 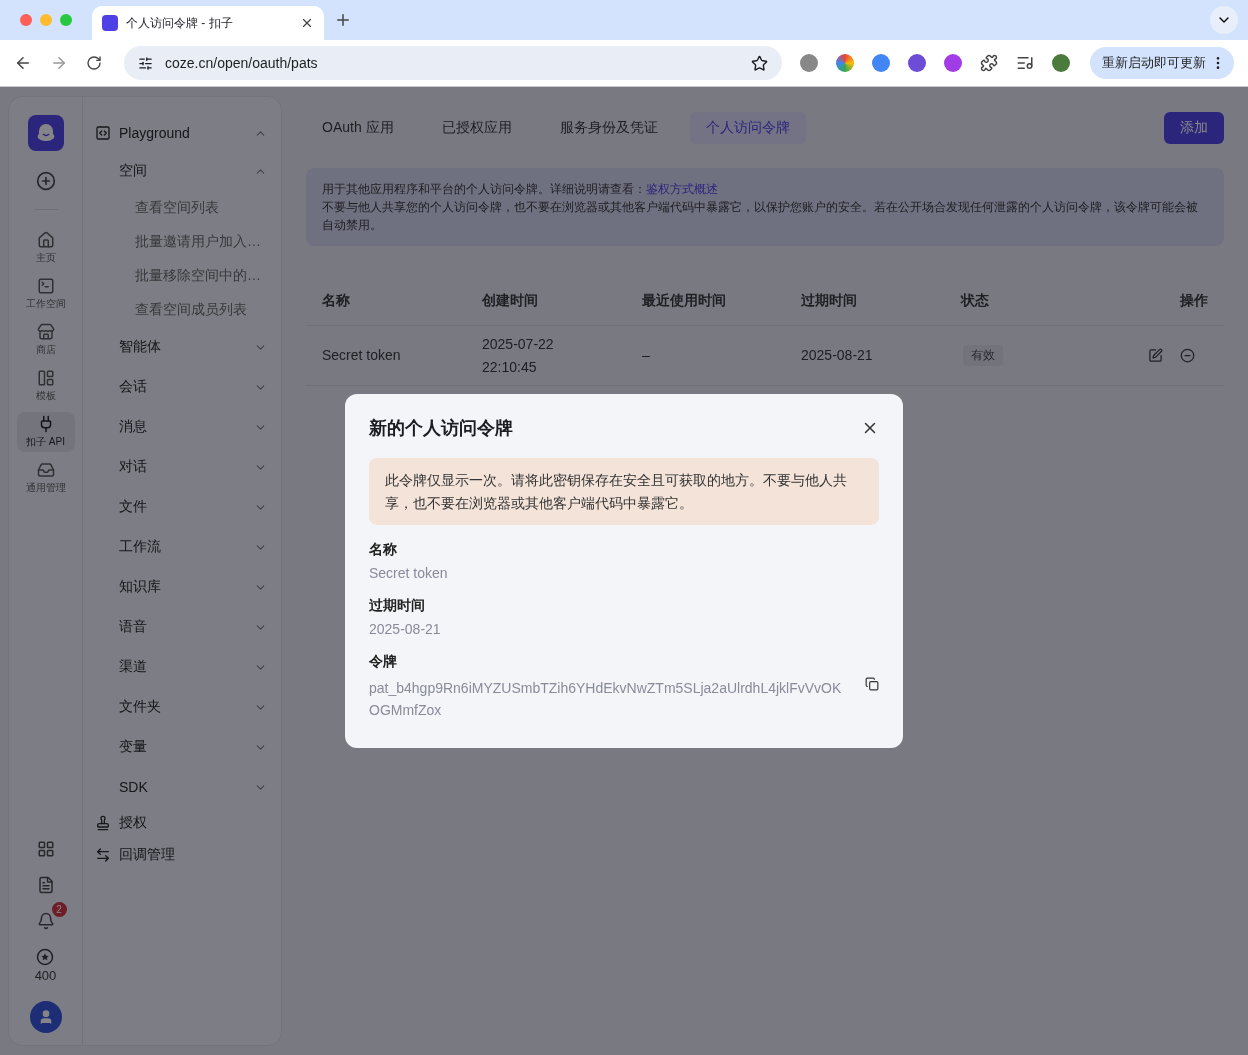 What do you see at coordinates (181, 310) in the screenshot?
I see `nav-item: 查看空间成员列表` at bounding box center [181, 310].